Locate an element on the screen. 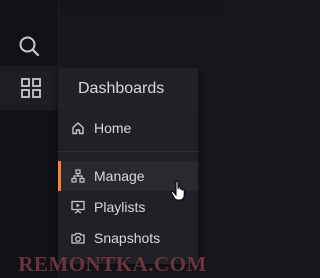 The image size is (320, 278). sitemap-icon is located at coordinates (78, 176).